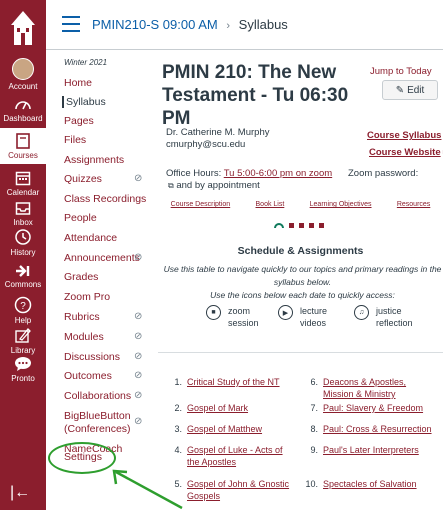 The height and width of the screenshot is (510, 443). Describe the element at coordinates (23, 311) in the screenshot. I see `nav-help: ? Help` at that location.